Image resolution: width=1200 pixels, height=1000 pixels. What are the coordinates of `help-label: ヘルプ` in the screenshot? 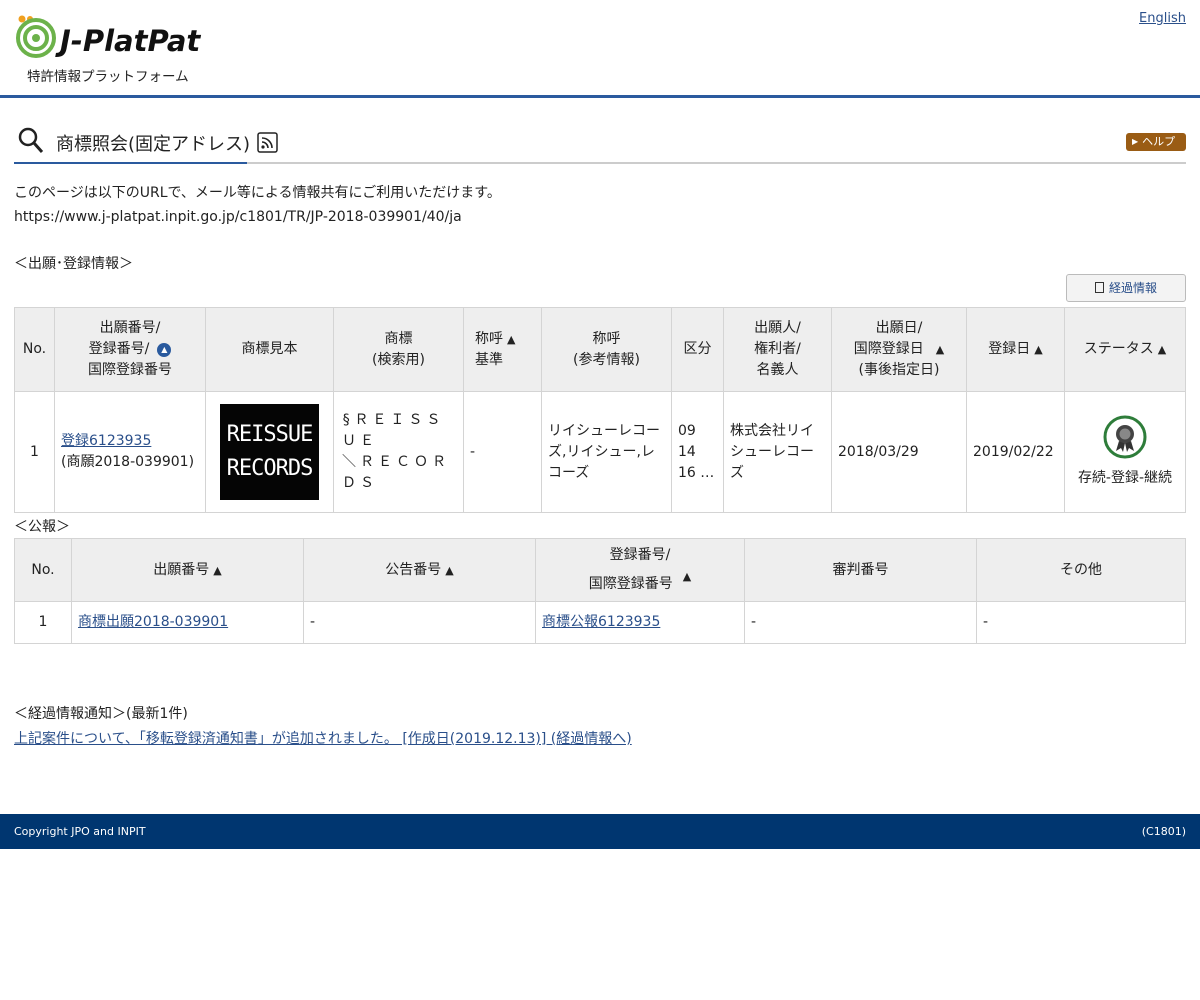 It's located at (1158, 141).